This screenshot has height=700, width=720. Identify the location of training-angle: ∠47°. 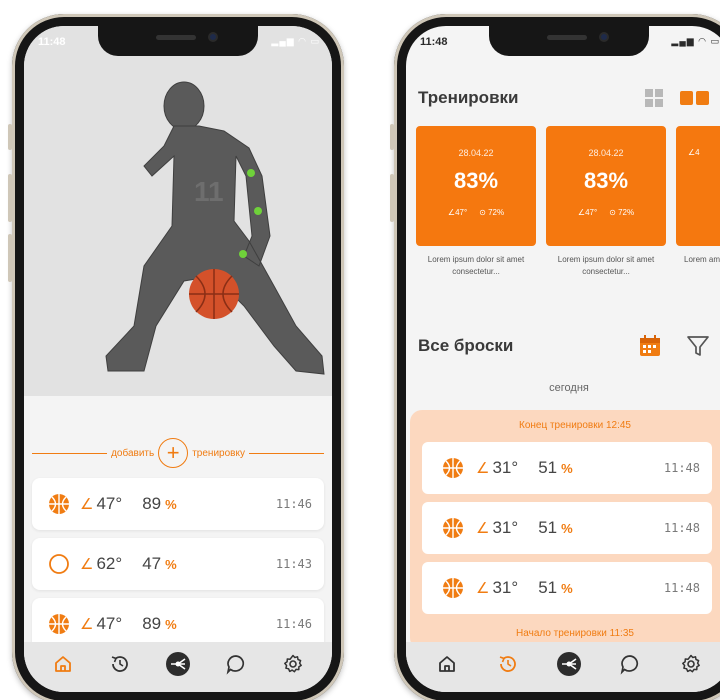
(457, 212).